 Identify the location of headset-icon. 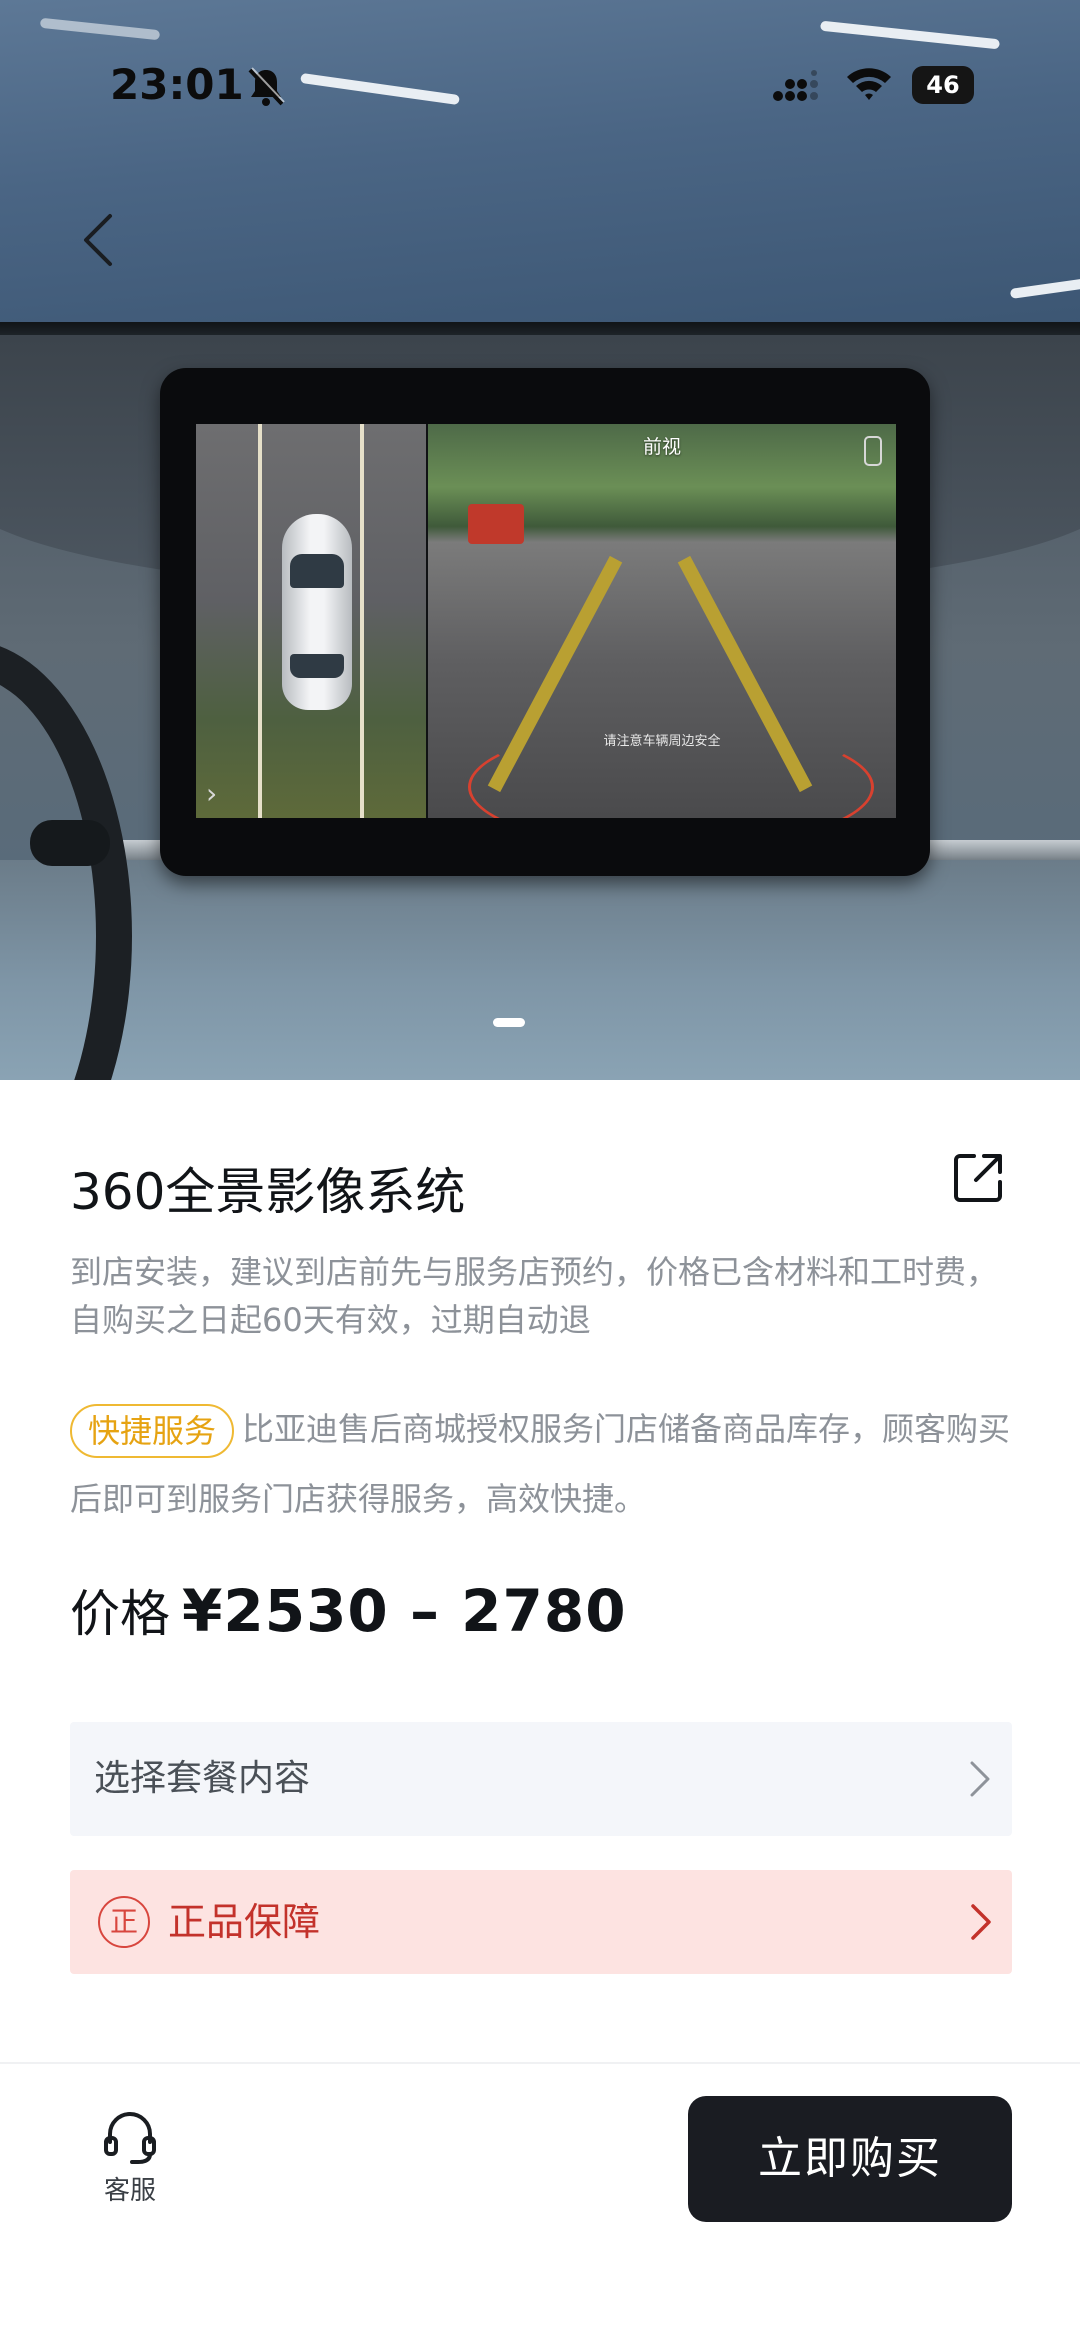
(130, 2138).